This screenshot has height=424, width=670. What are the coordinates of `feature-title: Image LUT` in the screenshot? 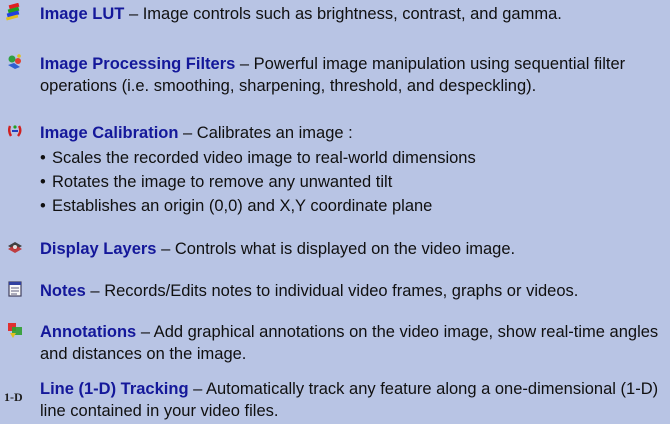 It's located at (82, 14).